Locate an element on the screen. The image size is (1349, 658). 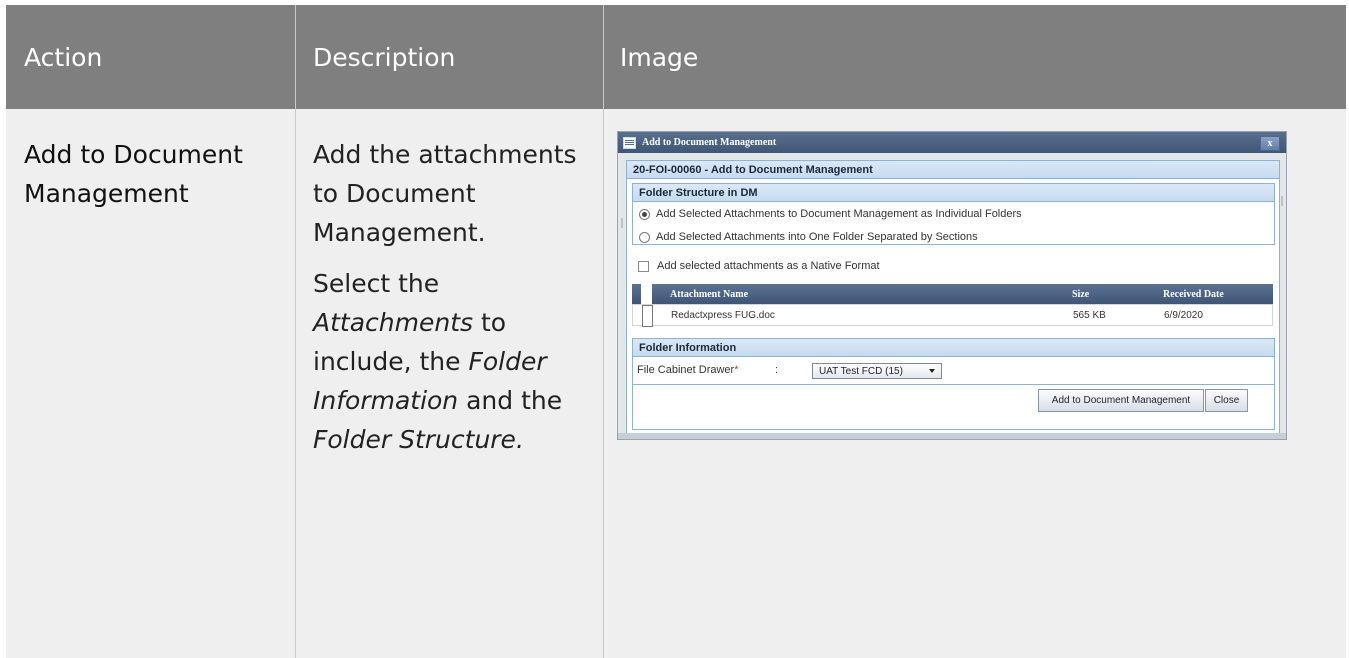
header-description: Description is located at coordinates (384, 57).